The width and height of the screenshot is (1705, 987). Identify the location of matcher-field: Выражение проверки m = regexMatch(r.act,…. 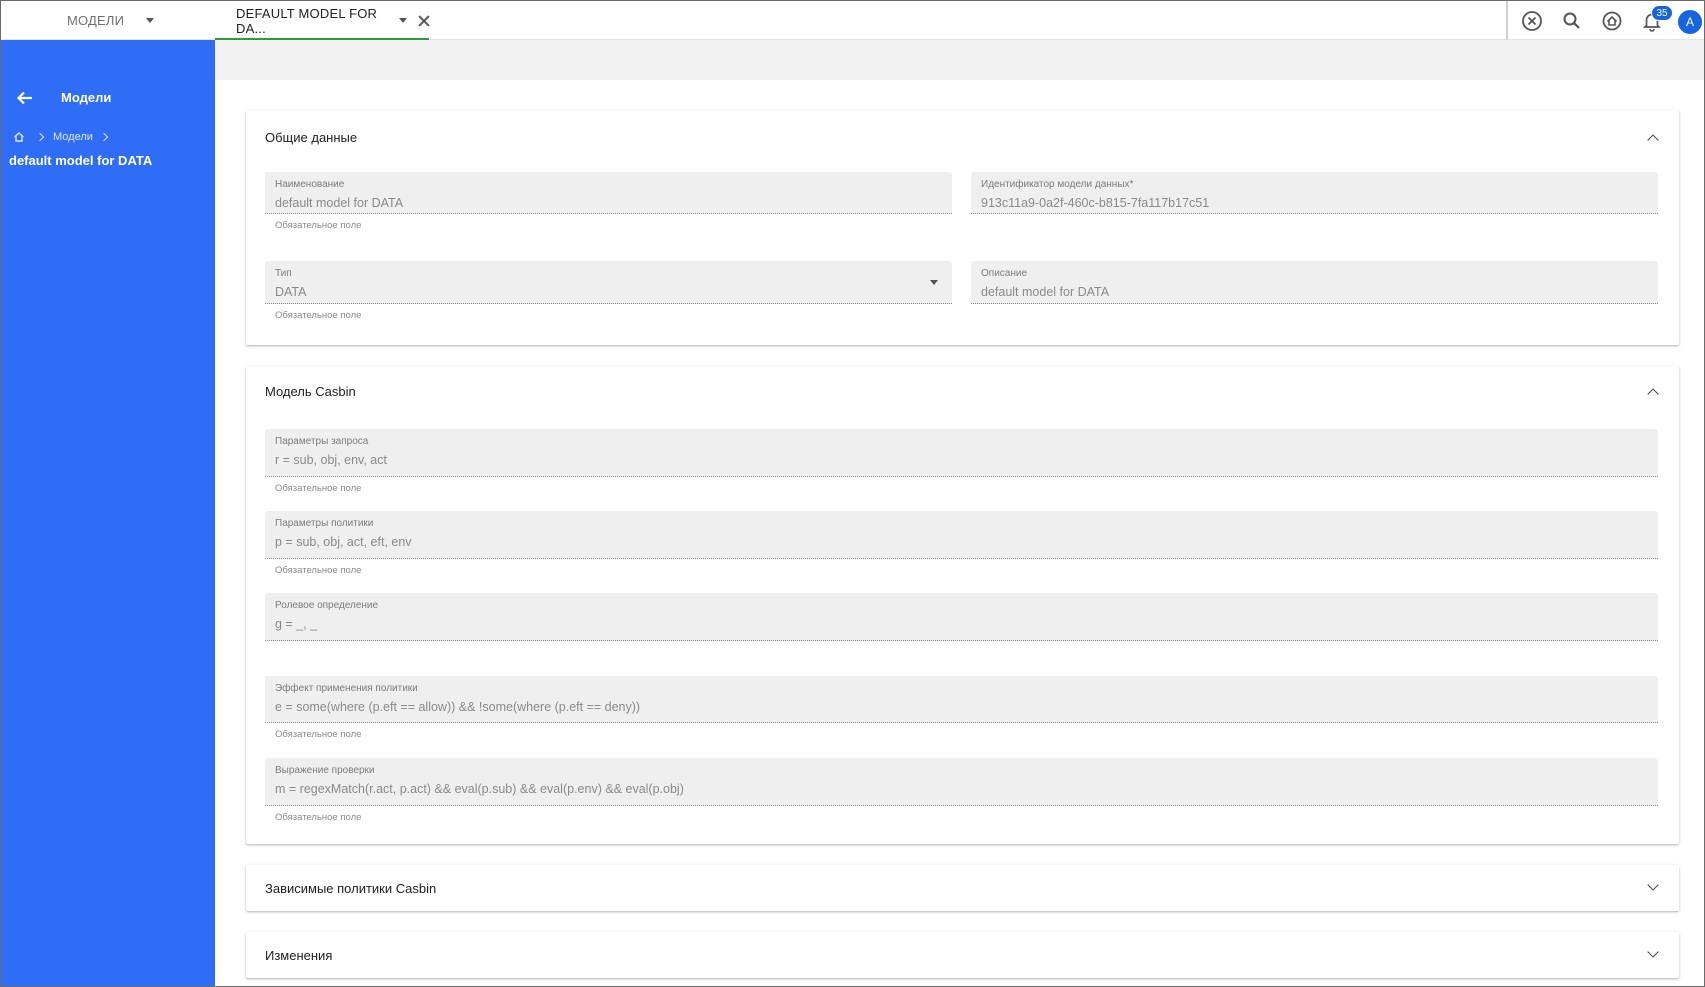
(961, 782).